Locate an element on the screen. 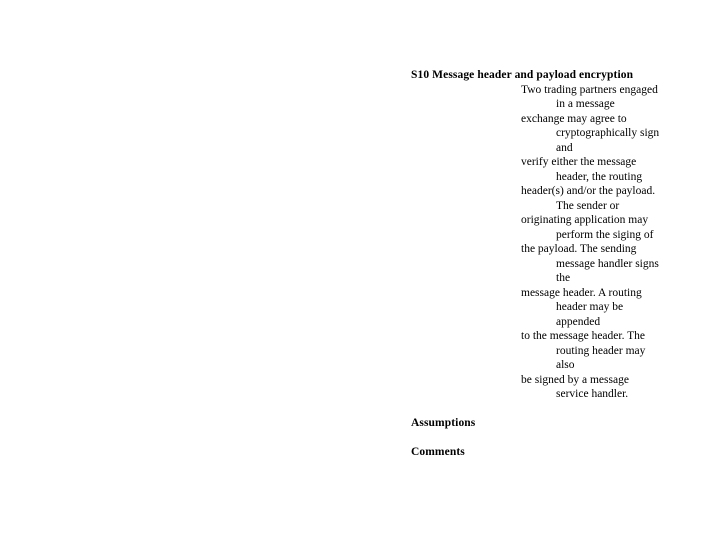 This screenshot has width=720, height=540. body-text-line: verify either the message is located at coordinates (579, 162).